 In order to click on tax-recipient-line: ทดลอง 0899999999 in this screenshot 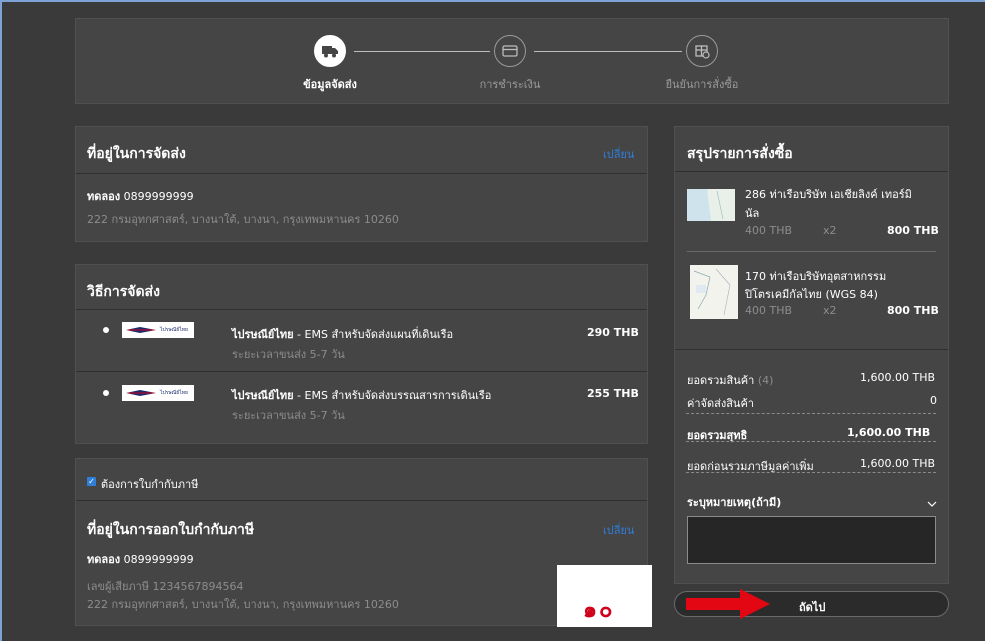, I will do `click(140, 559)`.